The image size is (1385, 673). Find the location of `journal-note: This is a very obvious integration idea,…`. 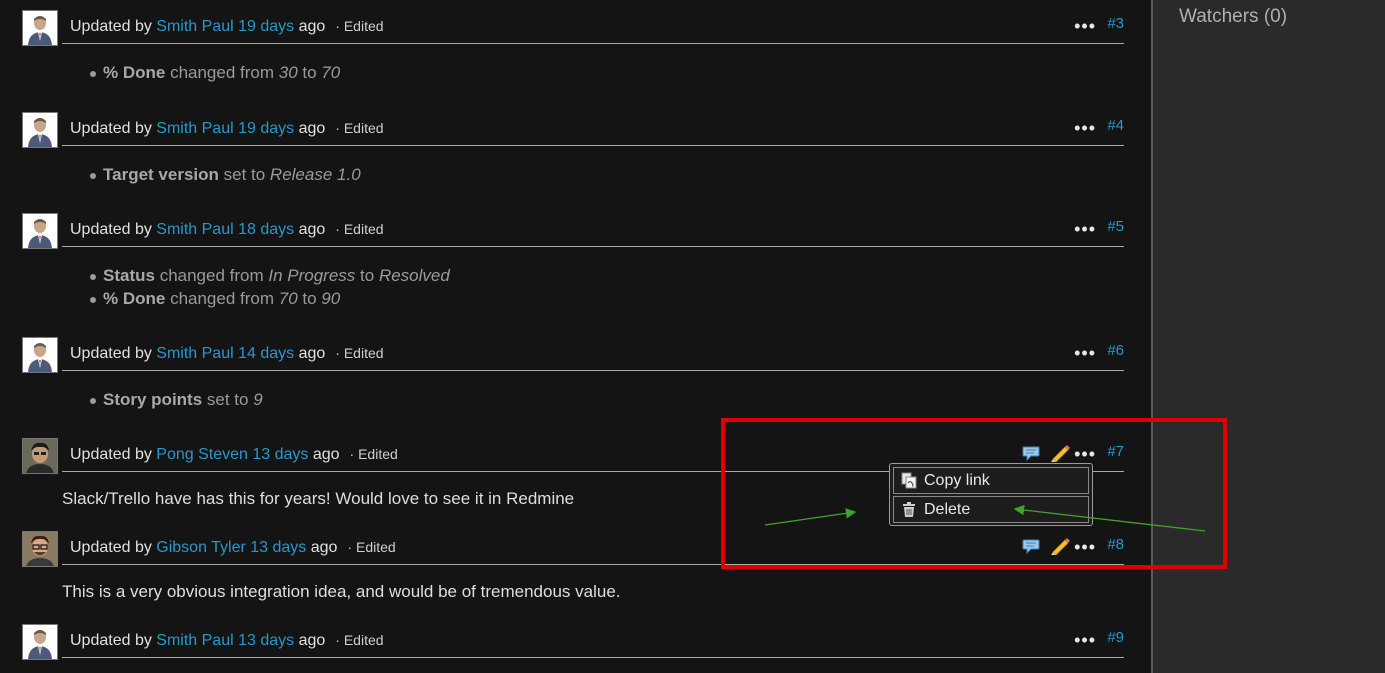

journal-note: This is a very obvious integration idea,… is located at coordinates (341, 591).